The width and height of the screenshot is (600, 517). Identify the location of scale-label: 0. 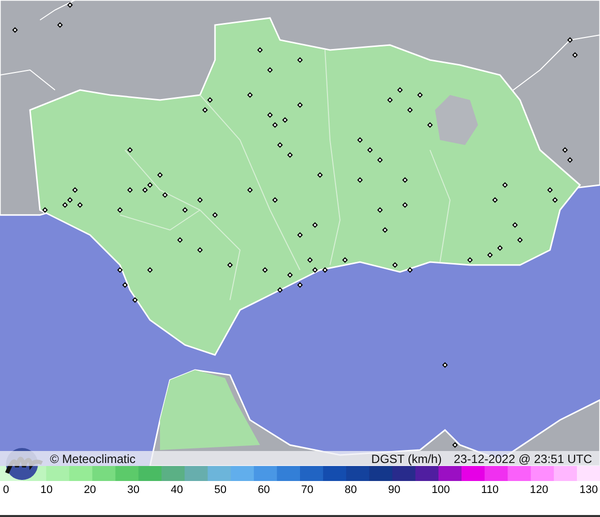
(6, 490).